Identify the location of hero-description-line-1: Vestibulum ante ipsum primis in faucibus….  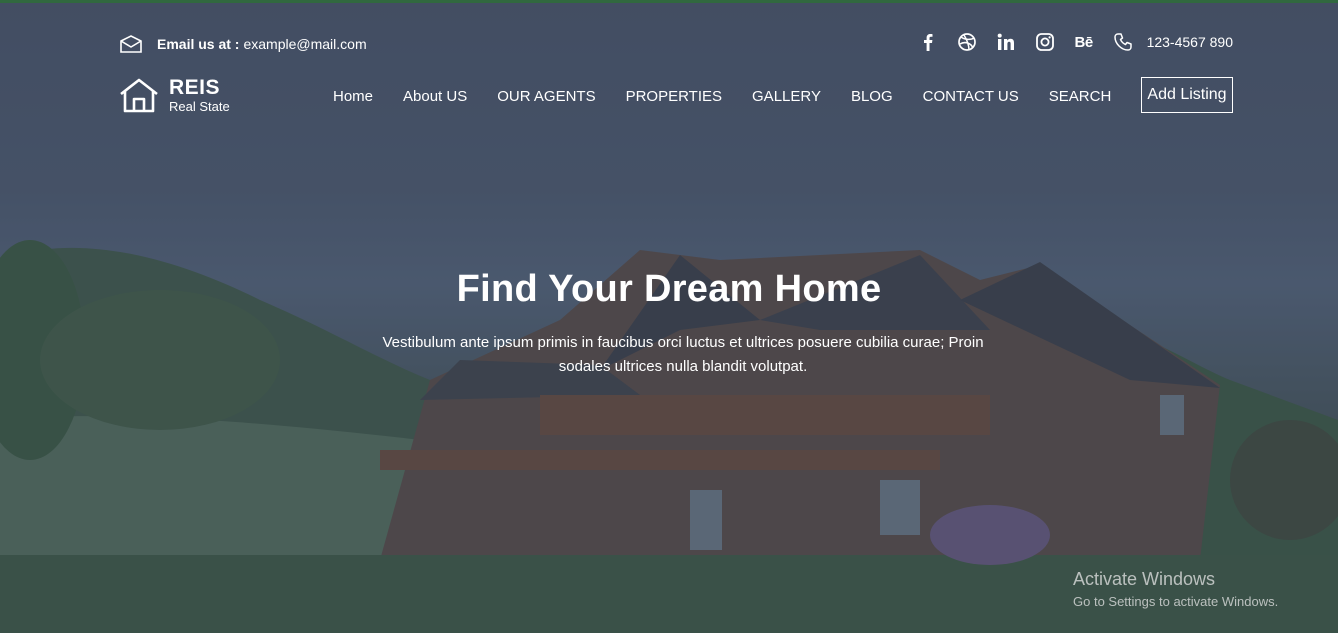
(683, 342).